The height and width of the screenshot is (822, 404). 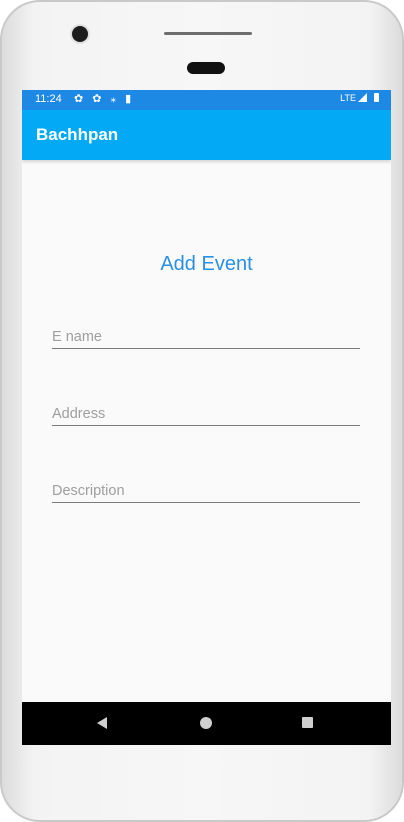 I want to click on status-right-group: LTE, so click(x=359, y=98).